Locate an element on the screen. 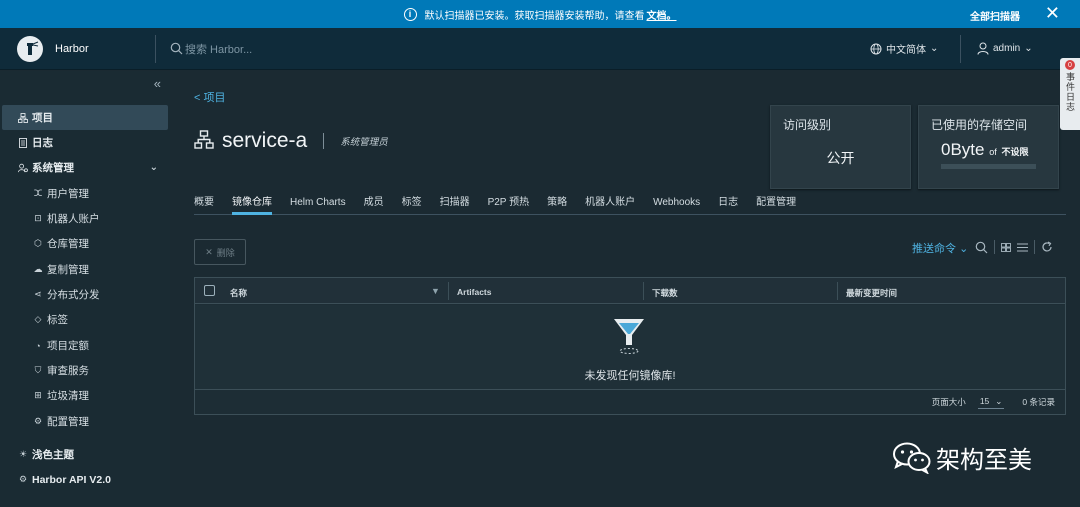  users-icon: ⵋ is located at coordinates (38, 193).